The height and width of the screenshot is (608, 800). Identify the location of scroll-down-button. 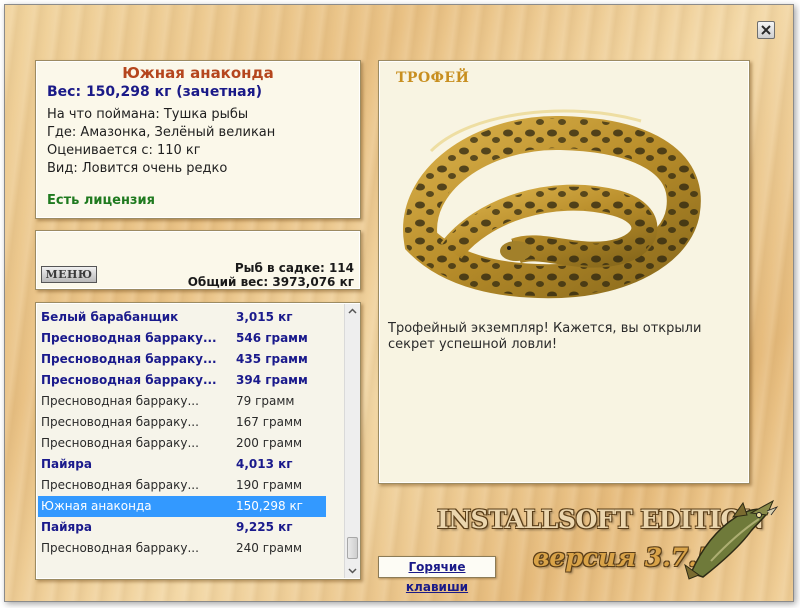
(352, 570).